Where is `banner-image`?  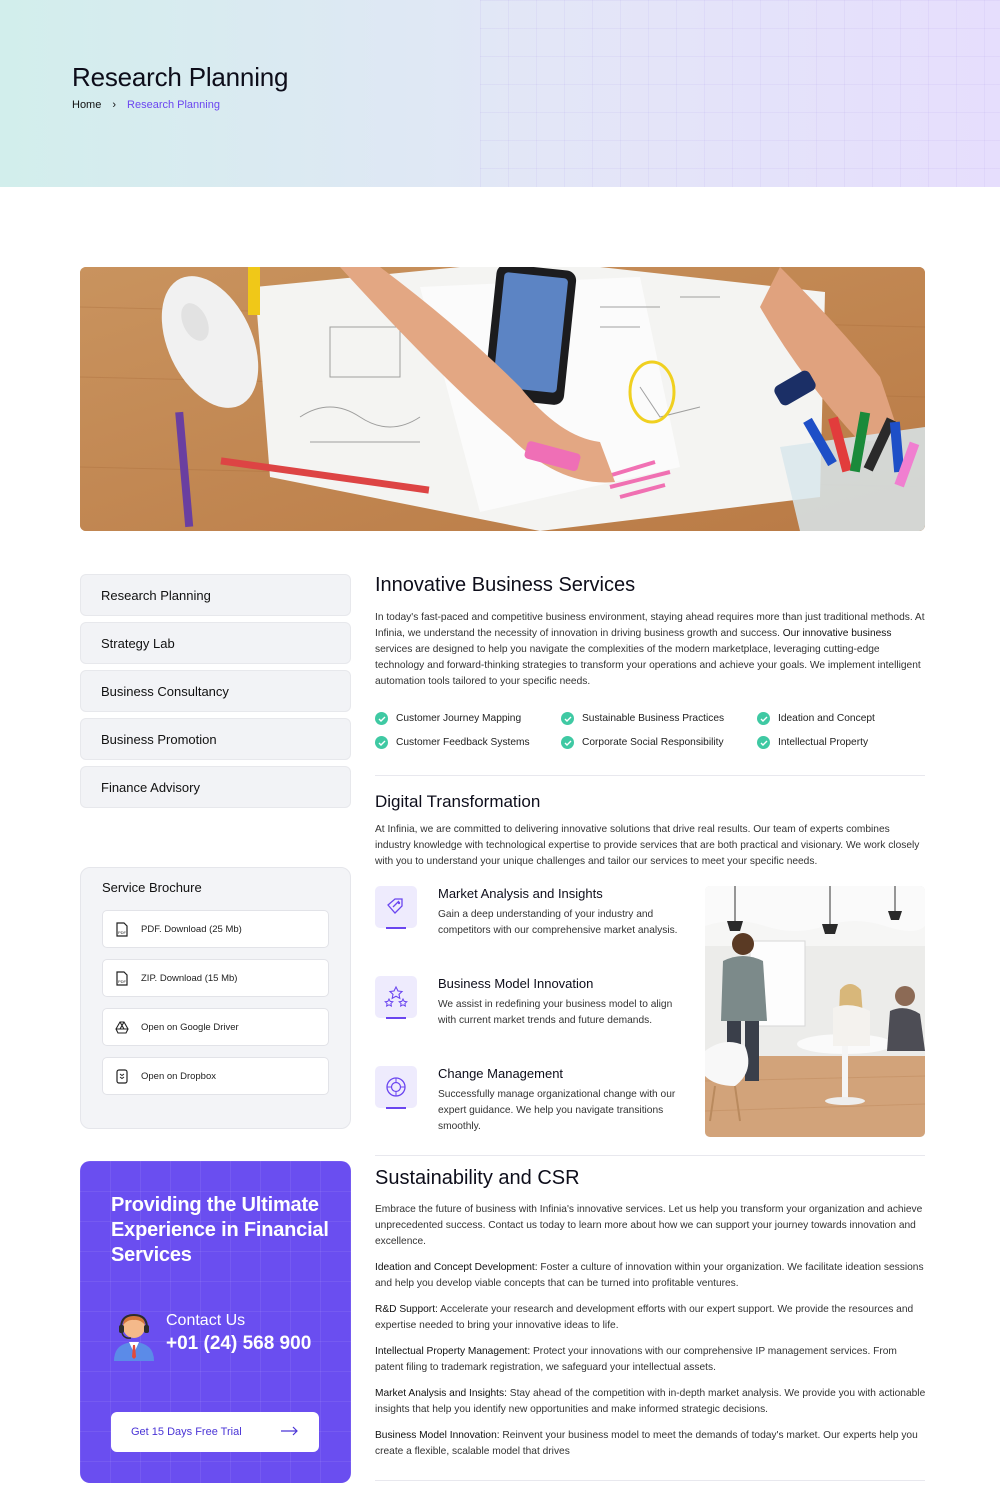 banner-image is located at coordinates (502, 399).